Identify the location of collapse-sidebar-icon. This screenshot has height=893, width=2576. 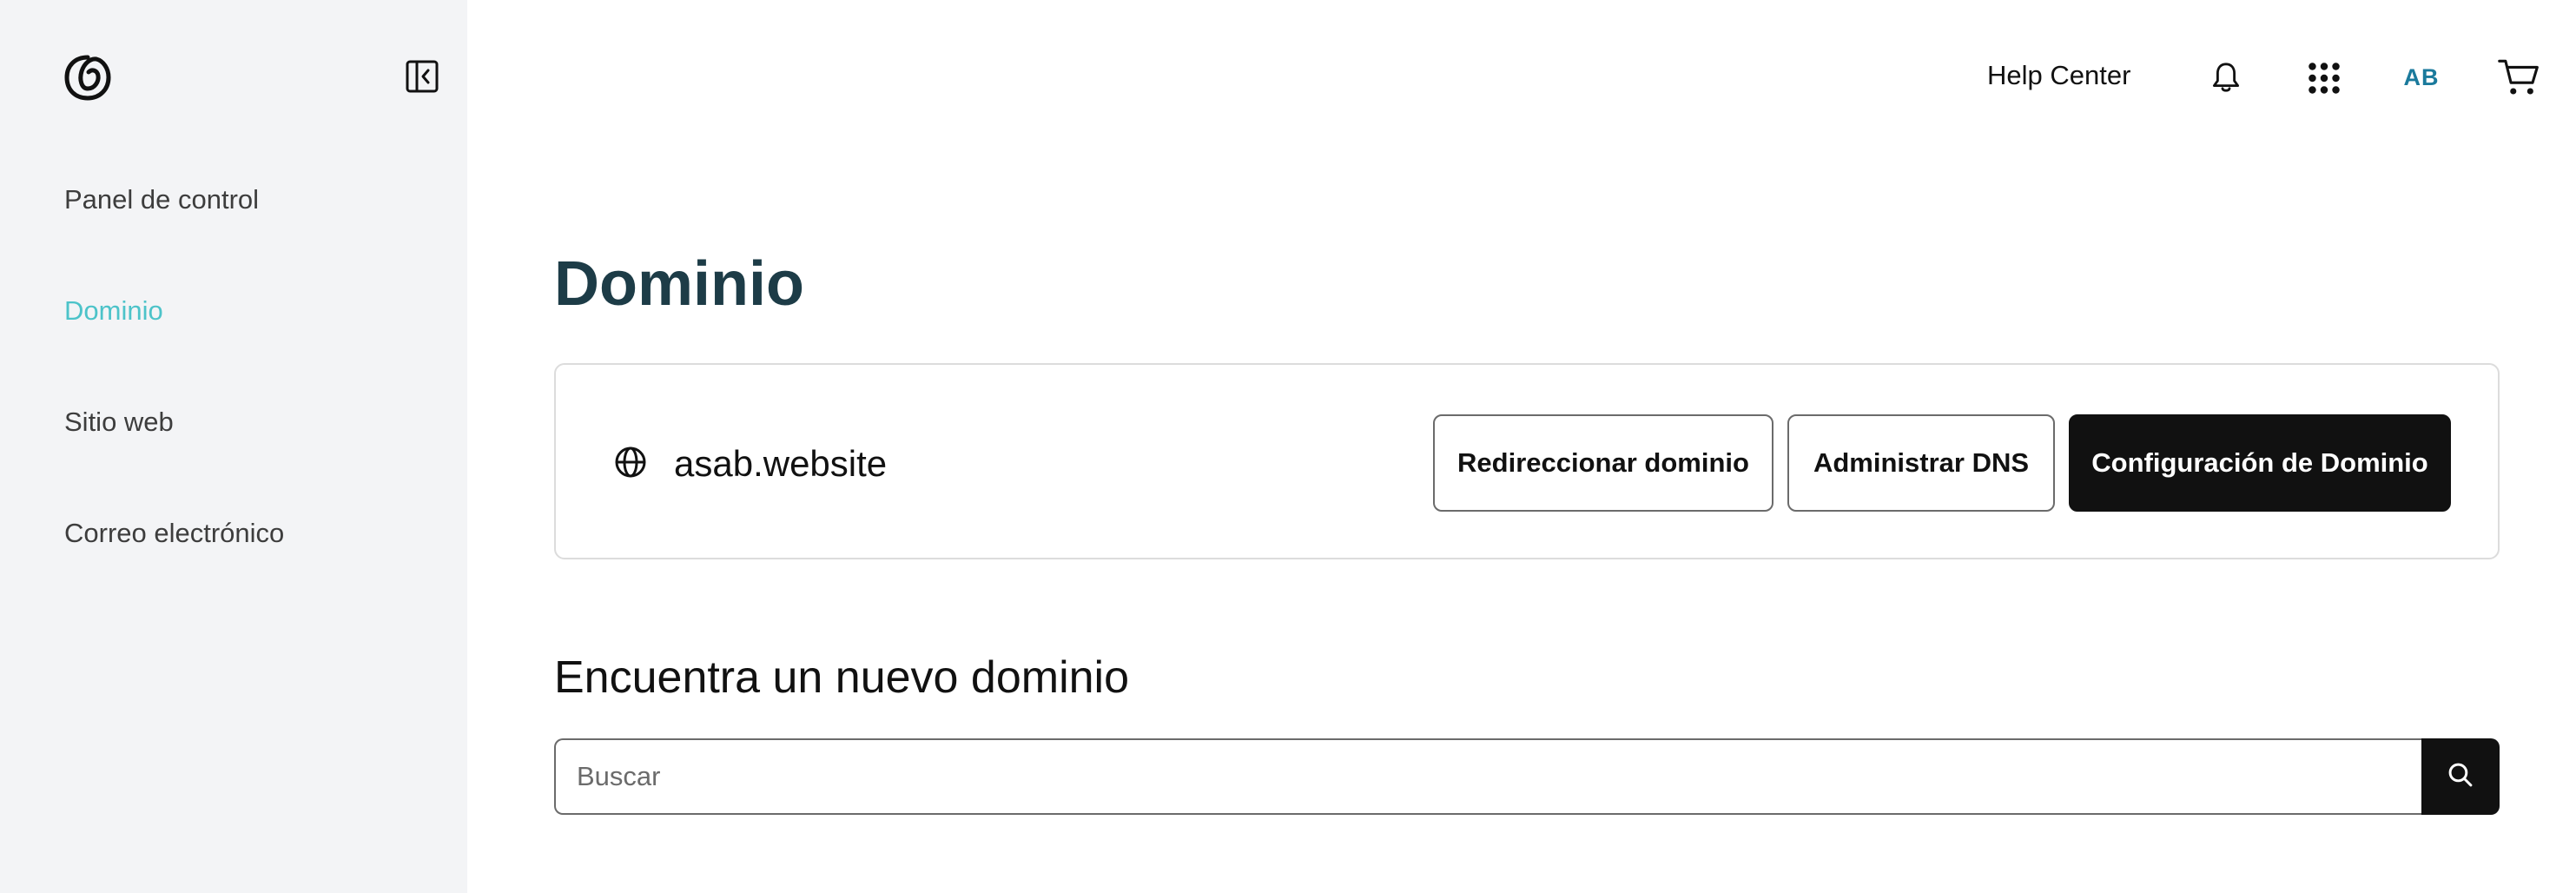
(422, 76).